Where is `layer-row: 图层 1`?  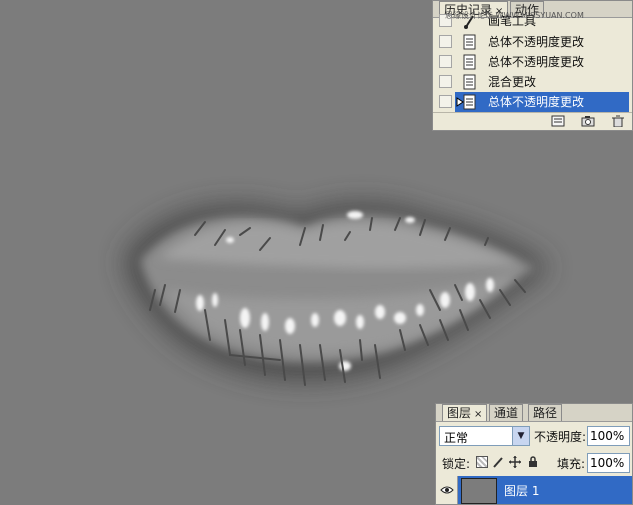
layer-row: 图层 1 is located at coordinates (534, 490).